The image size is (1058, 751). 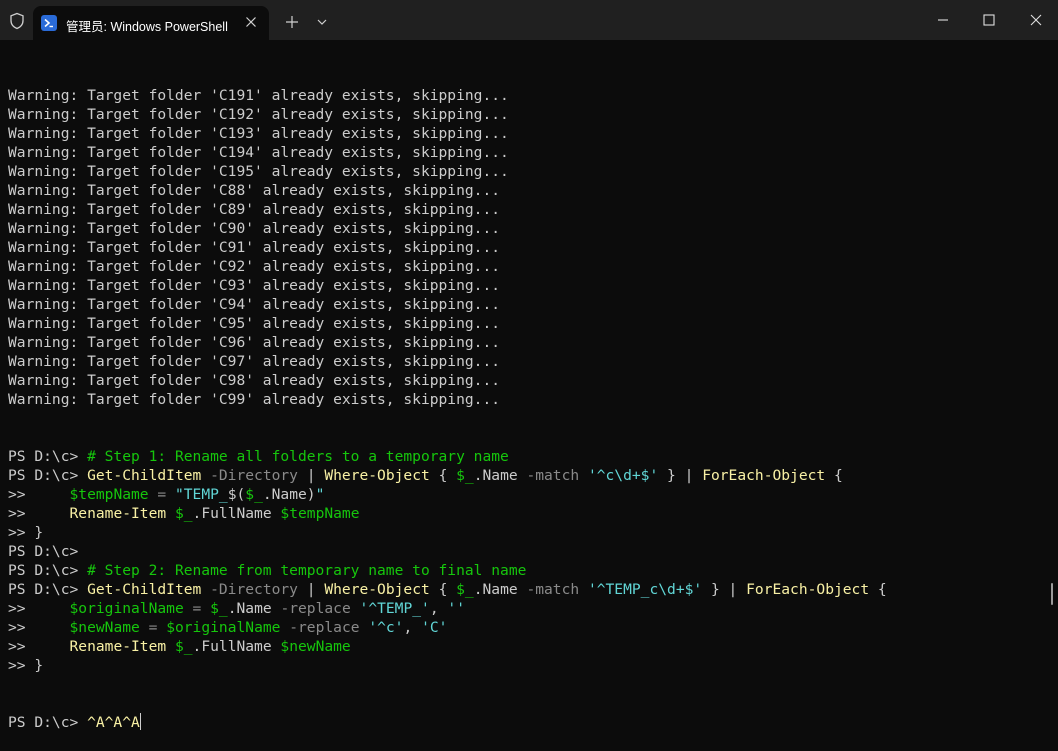 What do you see at coordinates (151, 23) in the screenshot?
I see `tab-powershell: 管理员: Windows PowerShell` at bounding box center [151, 23].